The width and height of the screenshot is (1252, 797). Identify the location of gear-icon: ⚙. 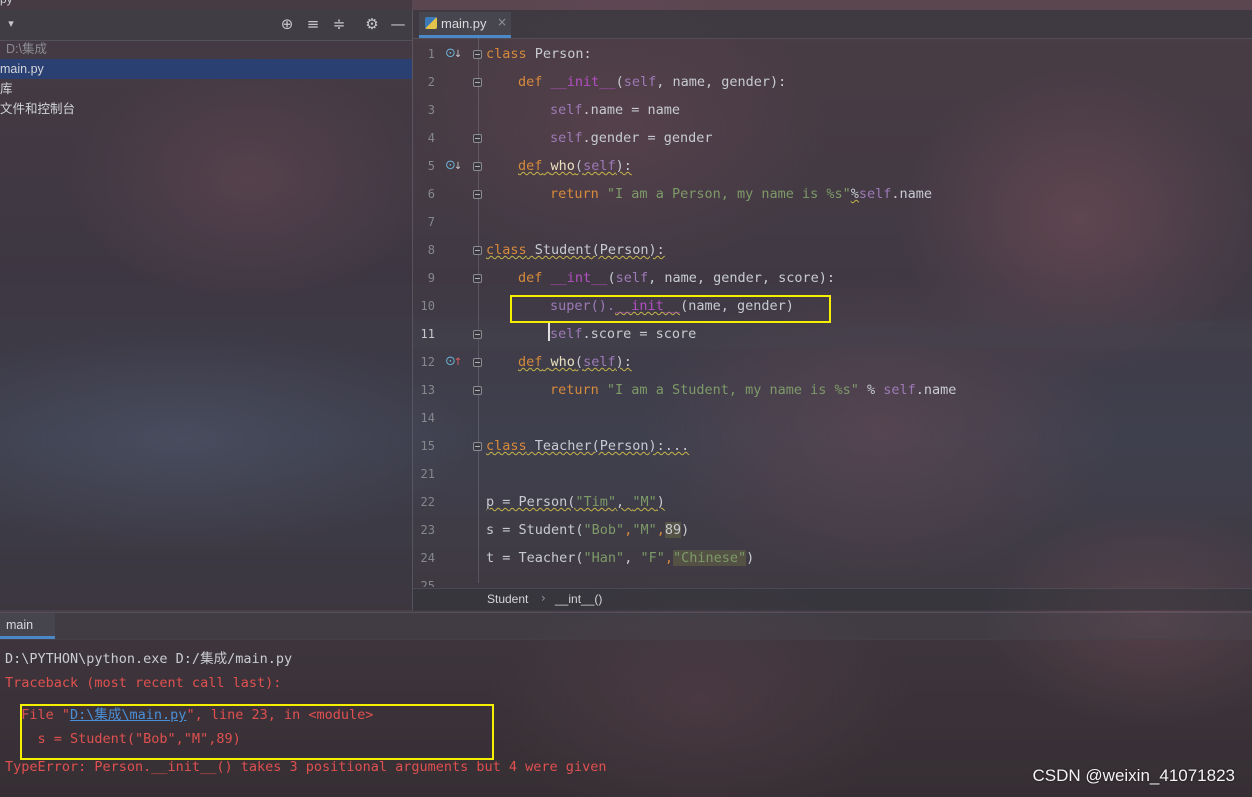
(372, 24).